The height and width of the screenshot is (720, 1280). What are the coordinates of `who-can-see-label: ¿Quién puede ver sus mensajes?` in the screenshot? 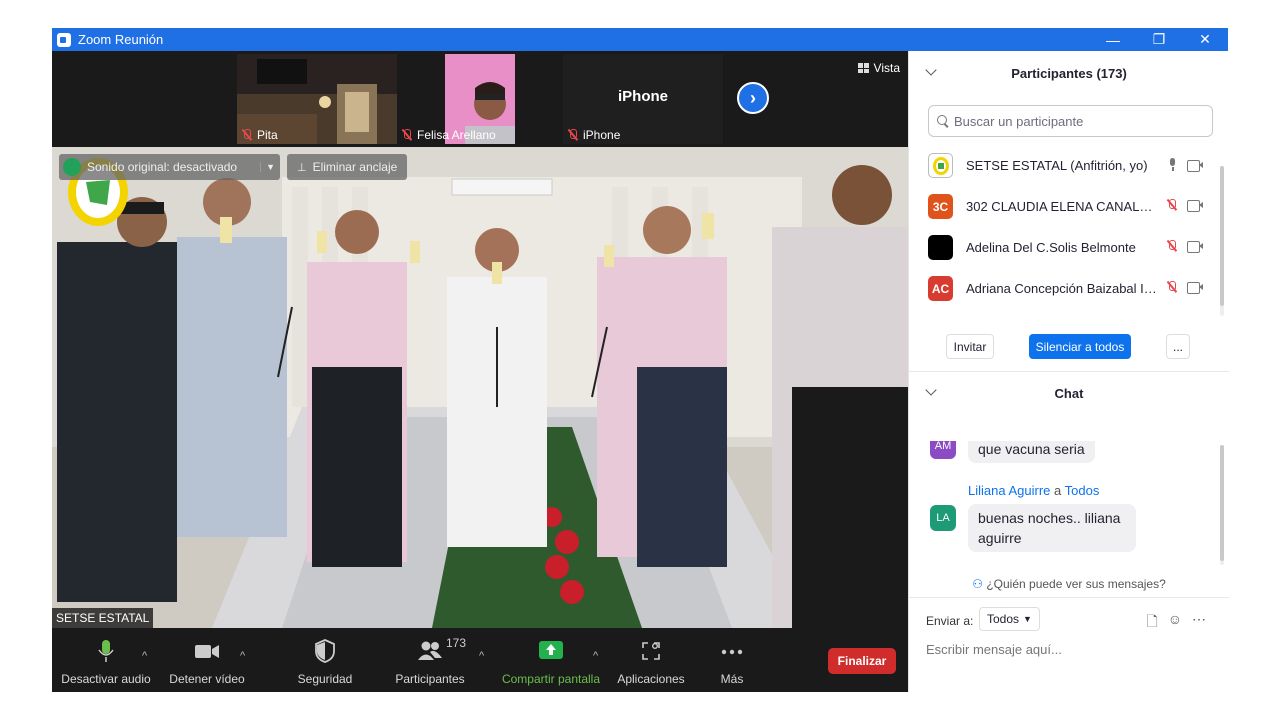 It's located at (1076, 584).